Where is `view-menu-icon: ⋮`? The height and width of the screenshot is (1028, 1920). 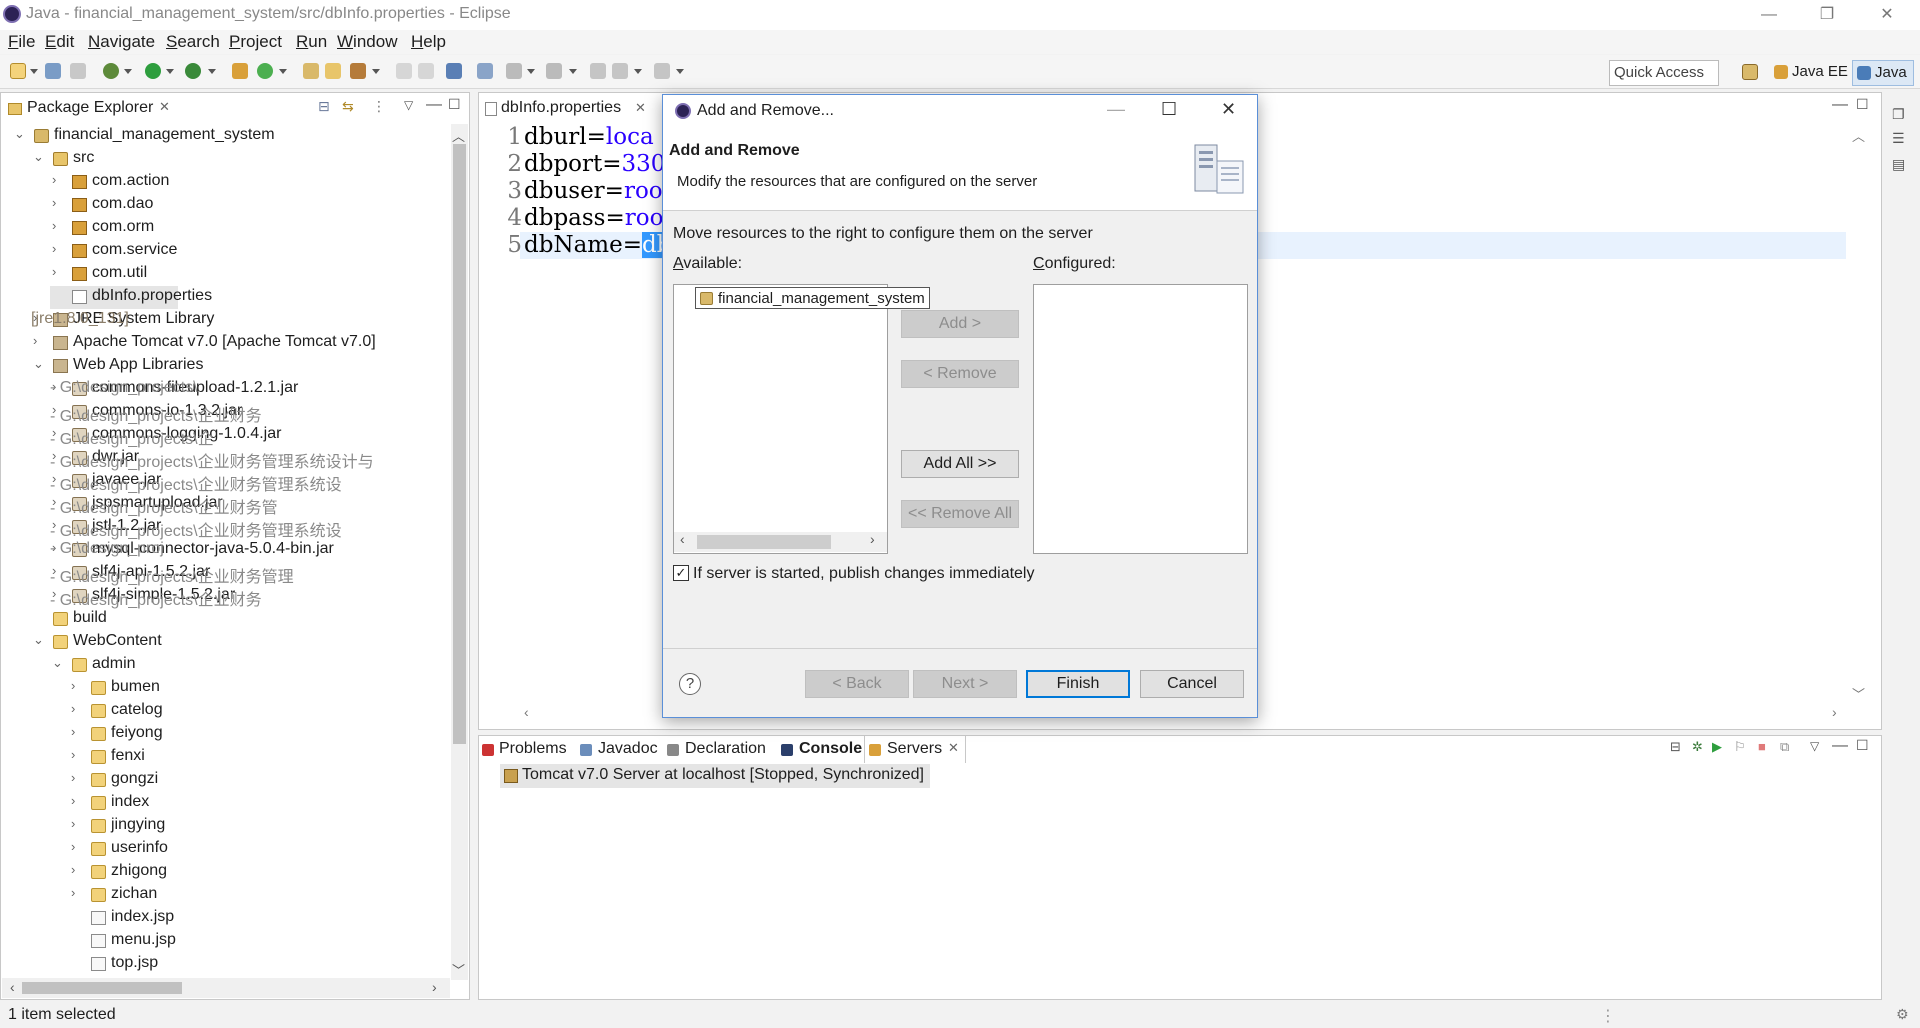 view-menu-icon: ⋮ is located at coordinates (379, 106).